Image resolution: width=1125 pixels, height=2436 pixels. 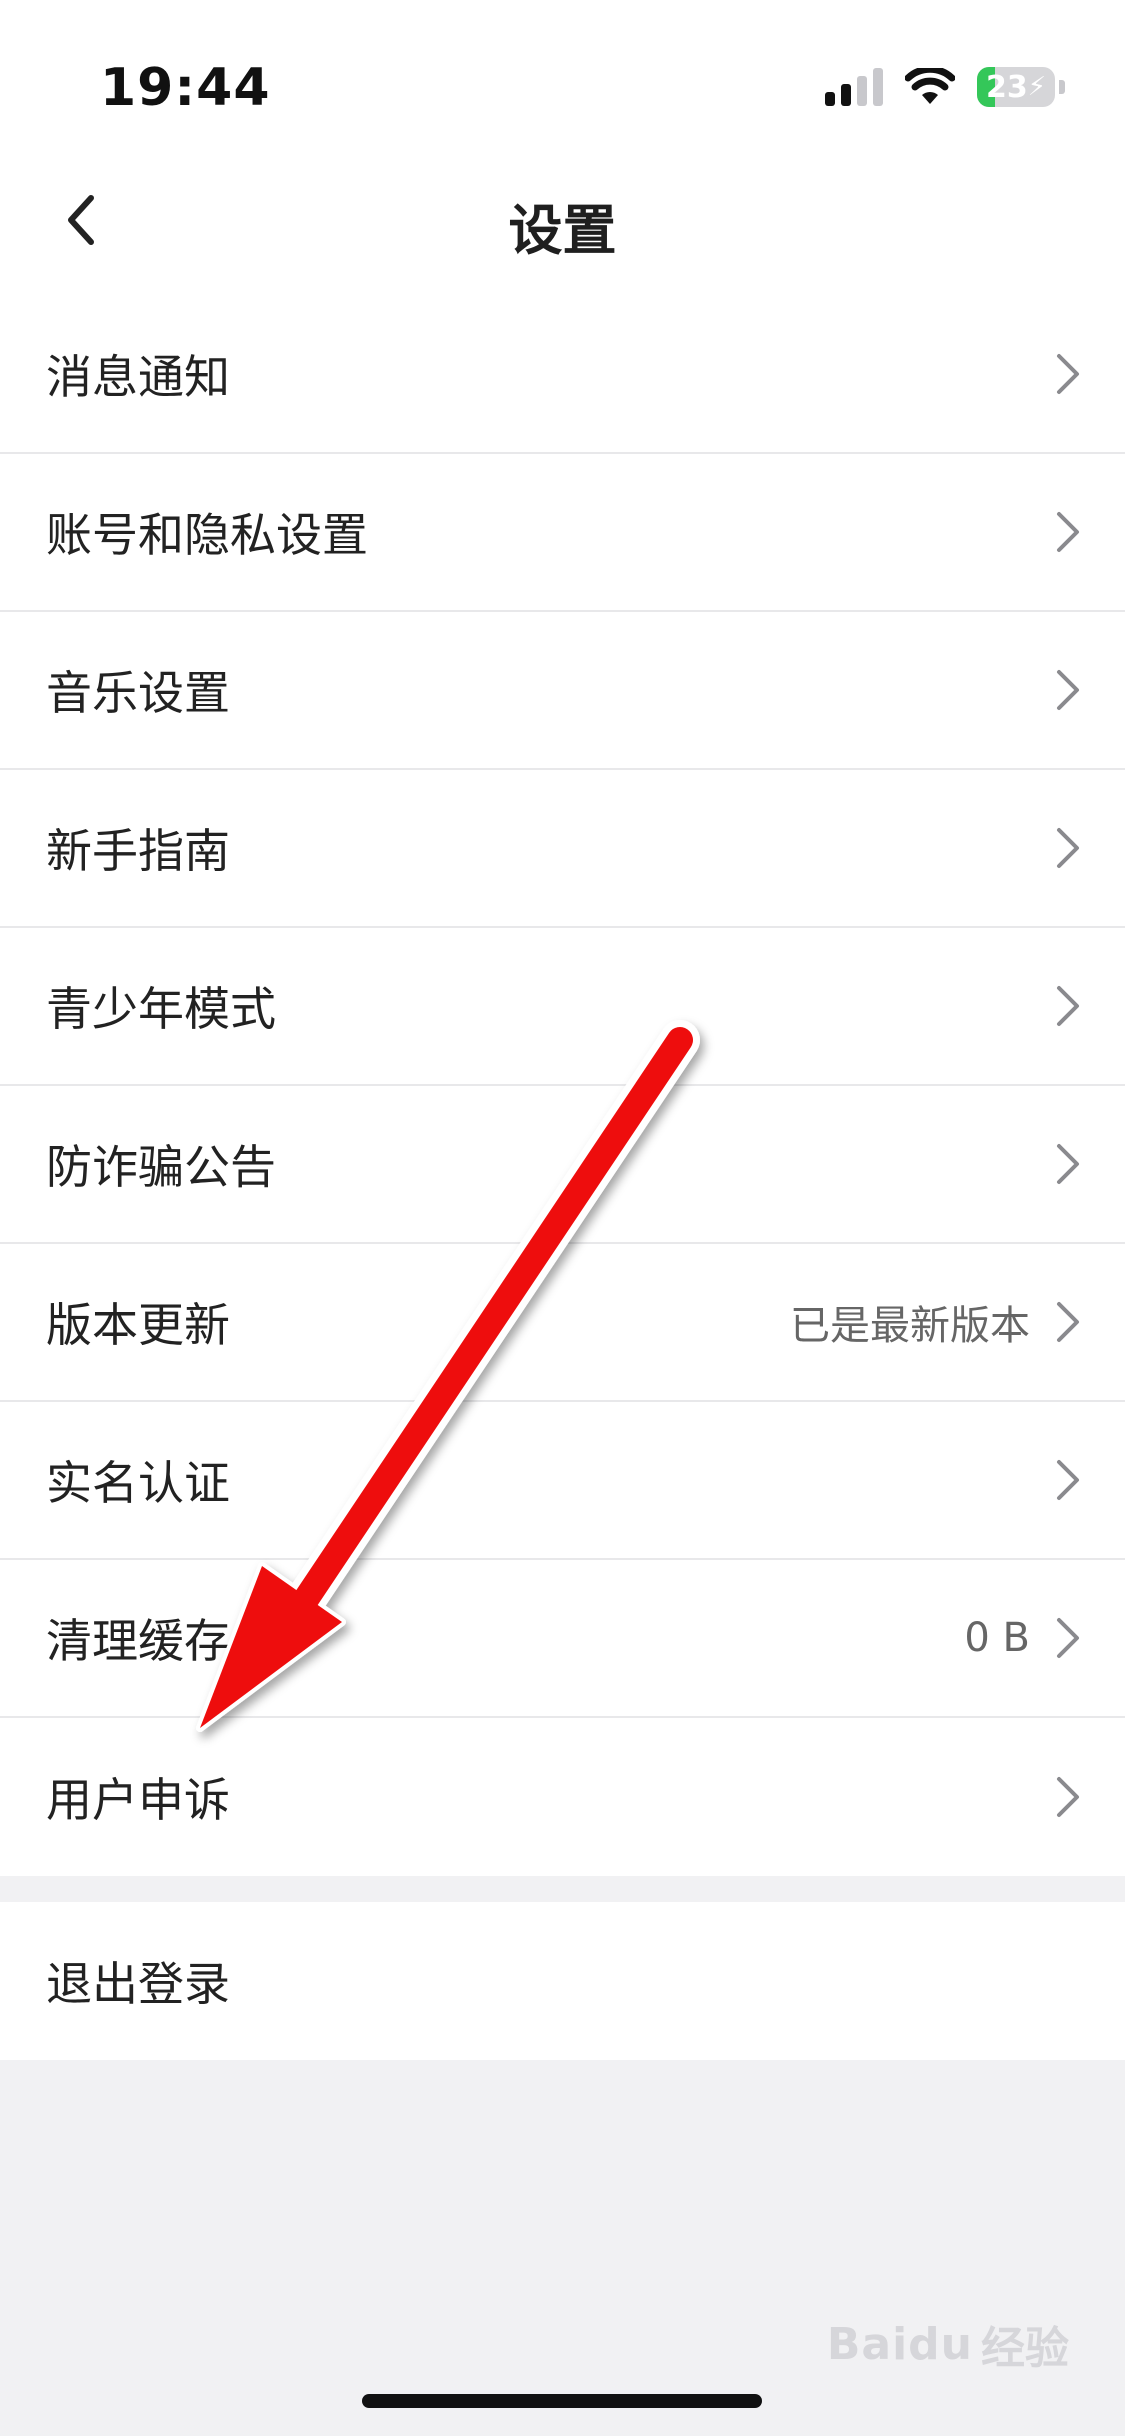 I want to click on page-title: 设置, so click(x=562, y=230).